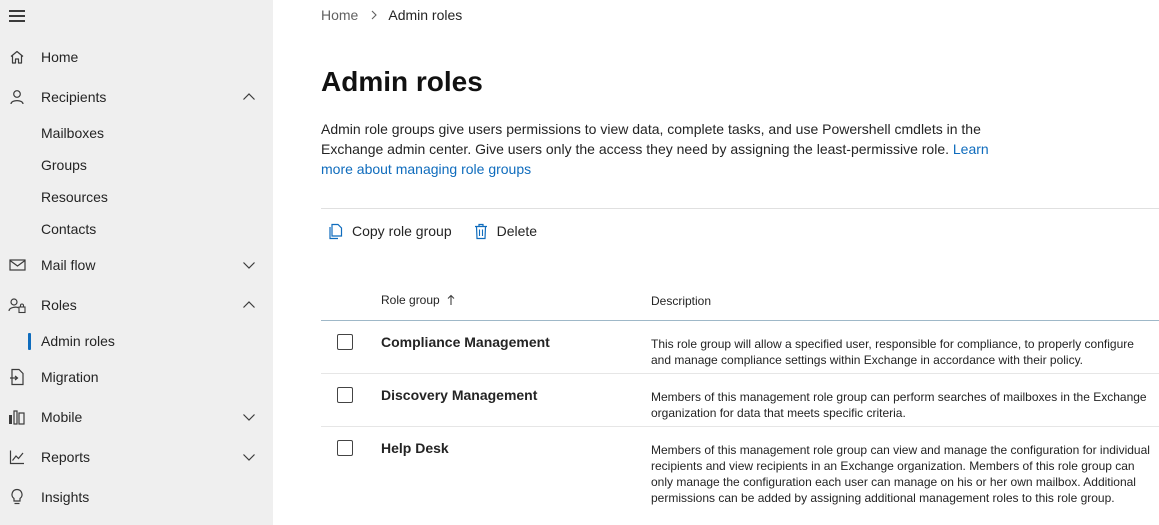 The height and width of the screenshot is (525, 1159). Describe the element at coordinates (68, 265) in the screenshot. I see `sidebar-item-label: Mail flow` at that location.